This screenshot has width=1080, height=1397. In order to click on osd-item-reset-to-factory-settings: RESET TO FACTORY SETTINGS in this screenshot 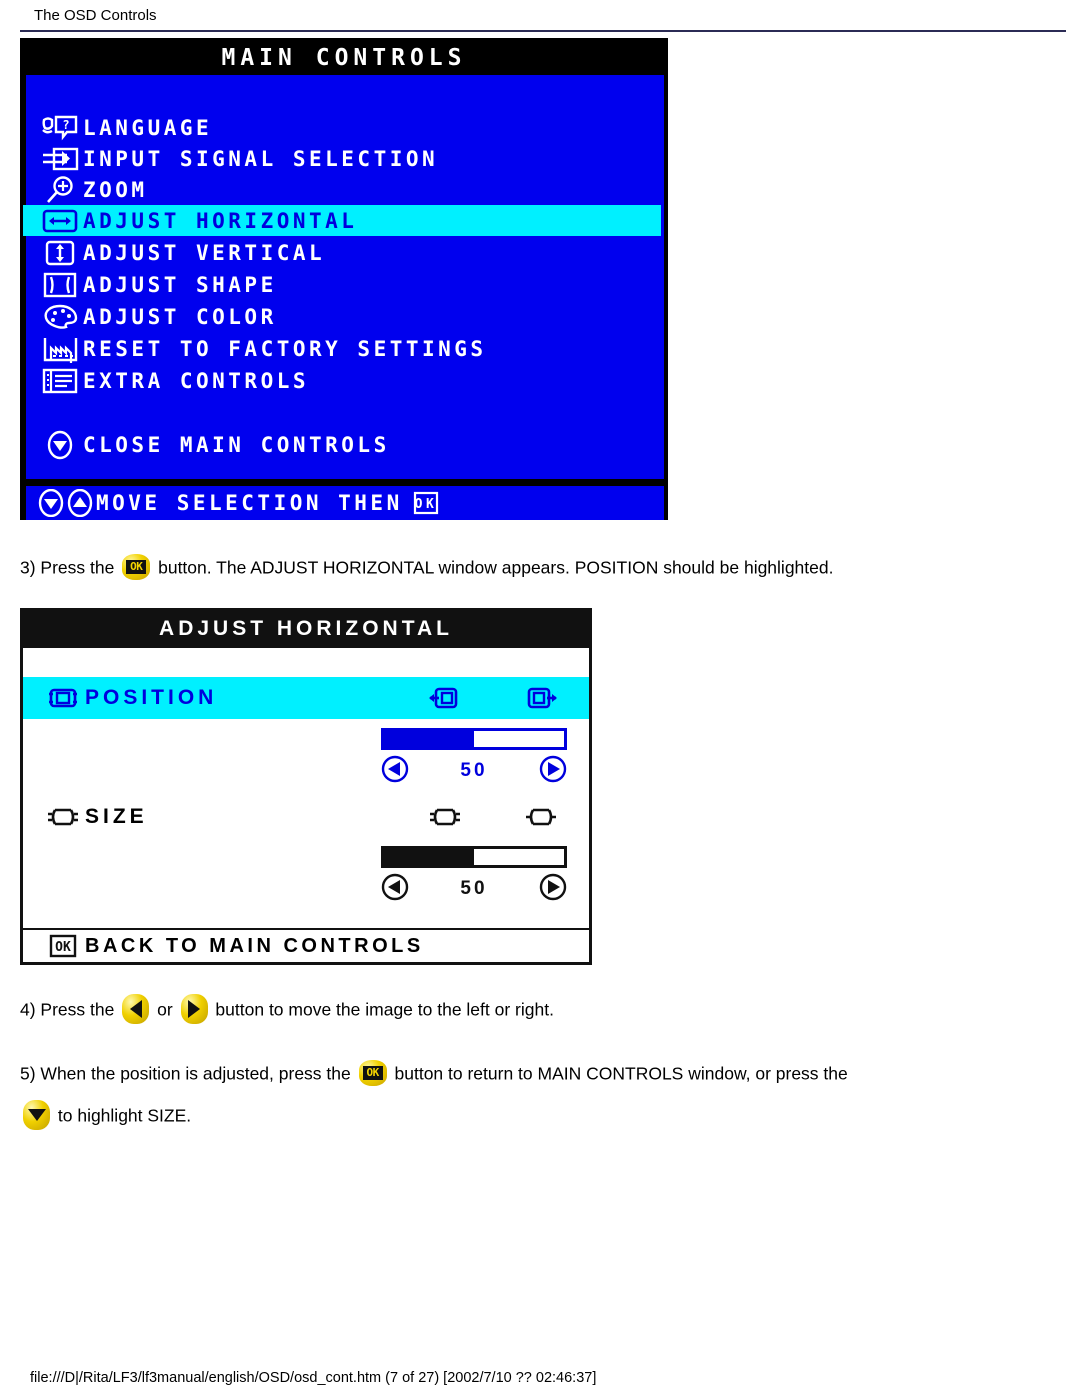, I will do `click(342, 348)`.